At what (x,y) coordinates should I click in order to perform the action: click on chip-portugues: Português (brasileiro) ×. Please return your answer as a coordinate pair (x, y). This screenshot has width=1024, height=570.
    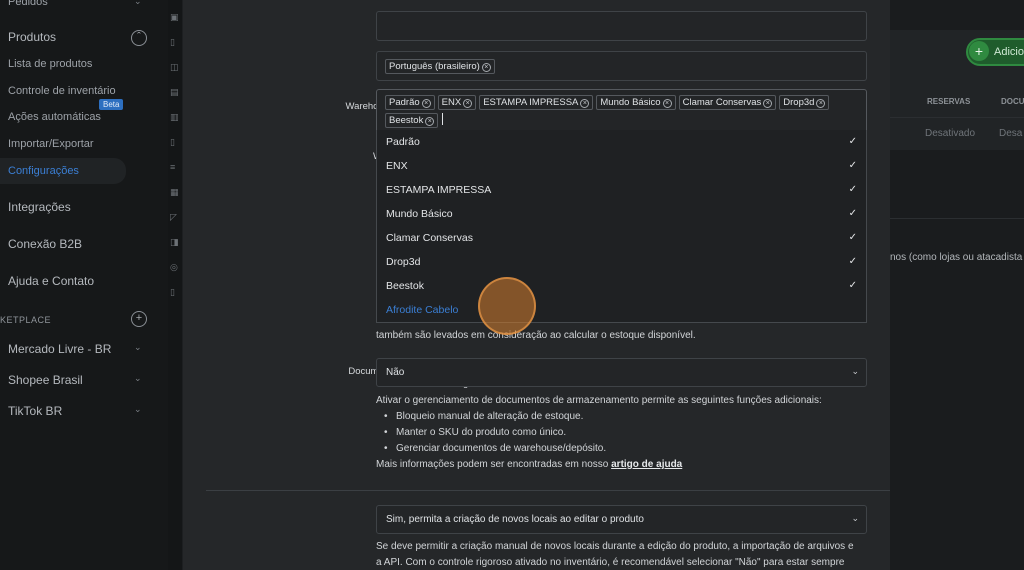
    Looking at the image, I should click on (440, 66).